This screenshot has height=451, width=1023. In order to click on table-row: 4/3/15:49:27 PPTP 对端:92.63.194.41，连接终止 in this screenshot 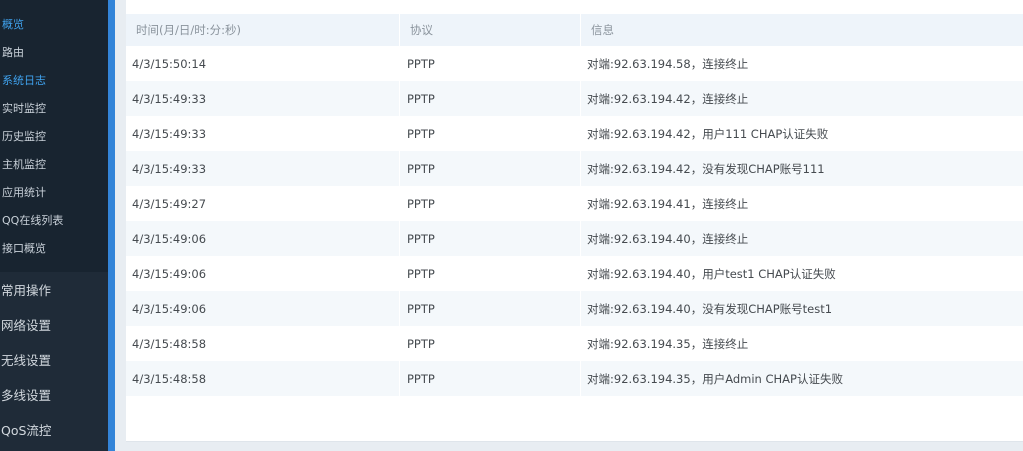, I will do `click(574, 203)`.